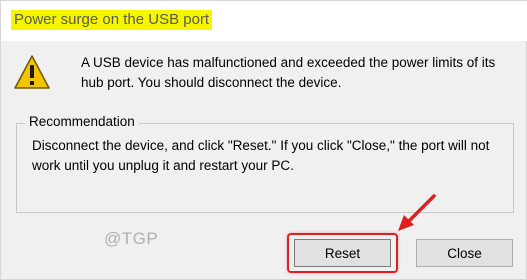 The height and width of the screenshot is (280, 527). What do you see at coordinates (82, 121) in the screenshot?
I see `recommendation-label: Recommendation` at bounding box center [82, 121].